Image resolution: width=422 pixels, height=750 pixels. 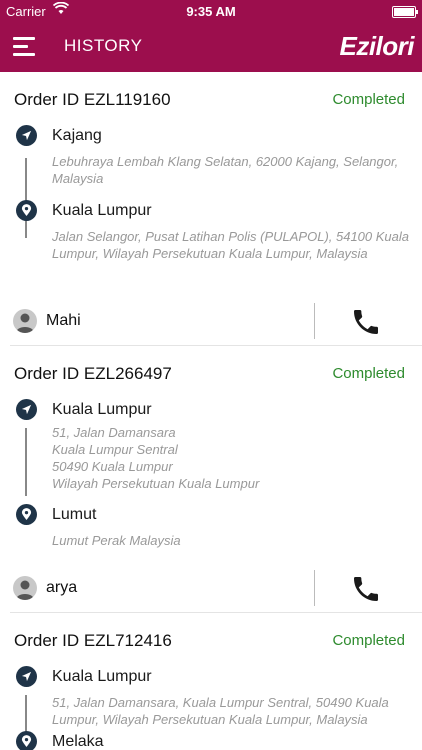 What do you see at coordinates (24, 46) in the screenshot?
I see `hamburger-icon` at bounding box center [24, 46].